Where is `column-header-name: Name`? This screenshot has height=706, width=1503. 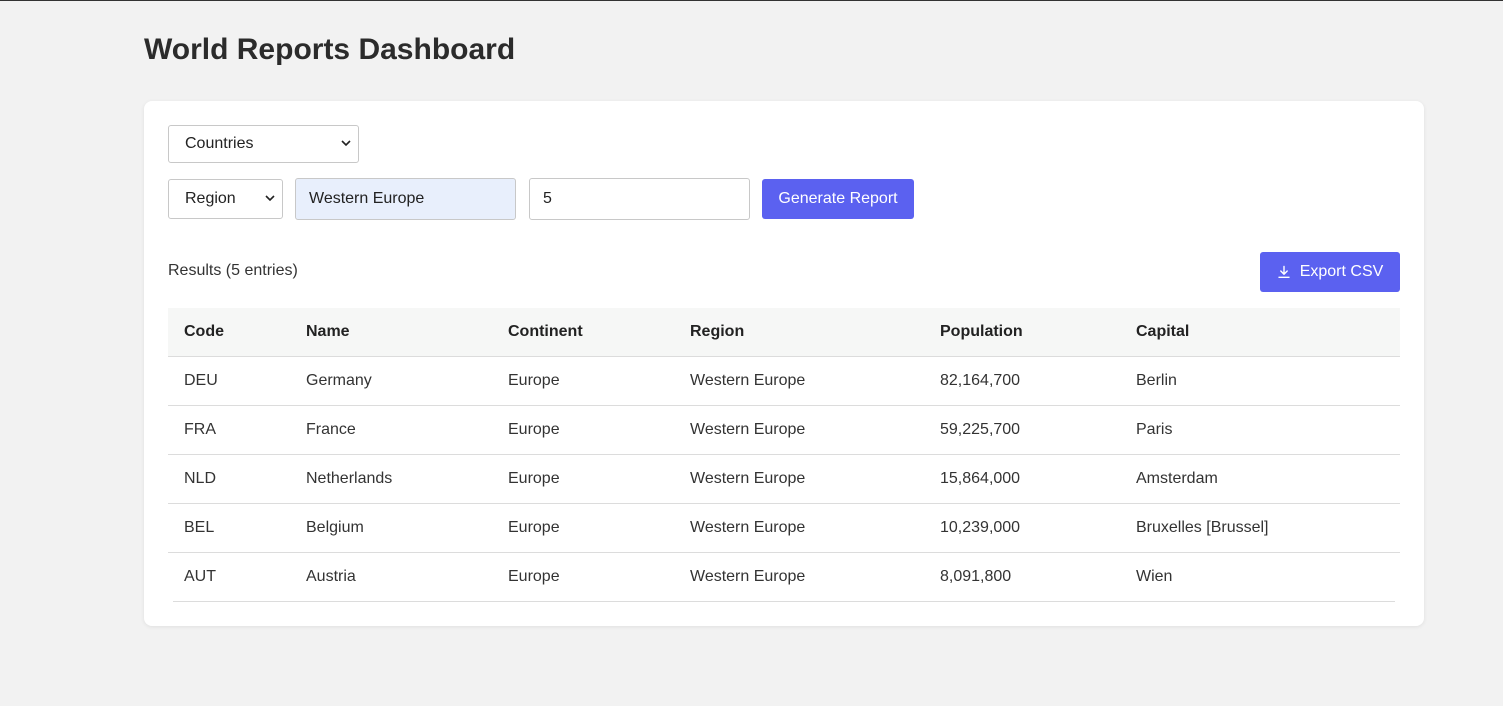
column-header-name: Name is located at coordinates (328, 332).